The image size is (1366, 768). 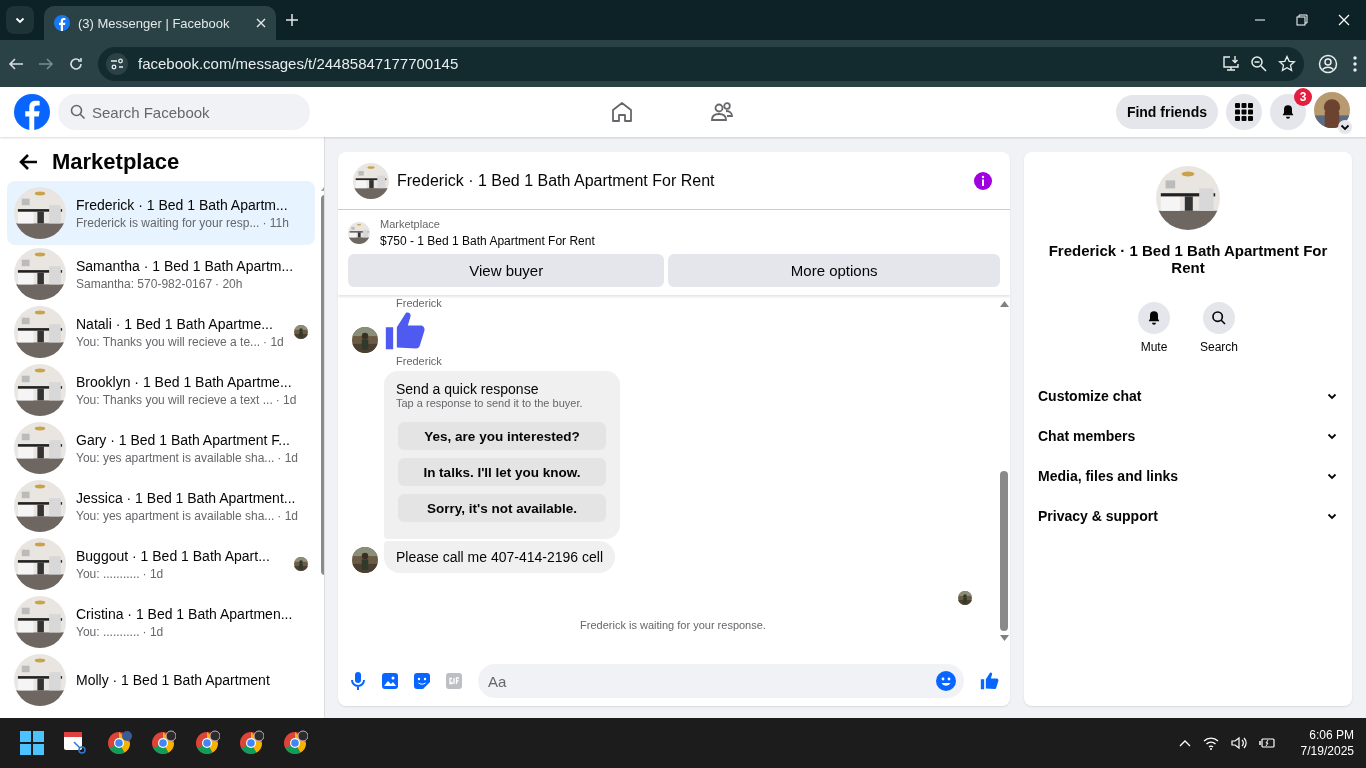 I want to click on profile-icon, so click(x=1328, y=63).